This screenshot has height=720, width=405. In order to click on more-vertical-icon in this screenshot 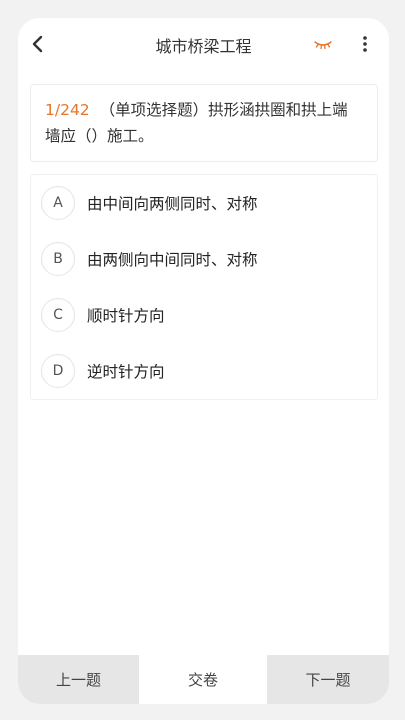, I will do `click(365, 44)`.